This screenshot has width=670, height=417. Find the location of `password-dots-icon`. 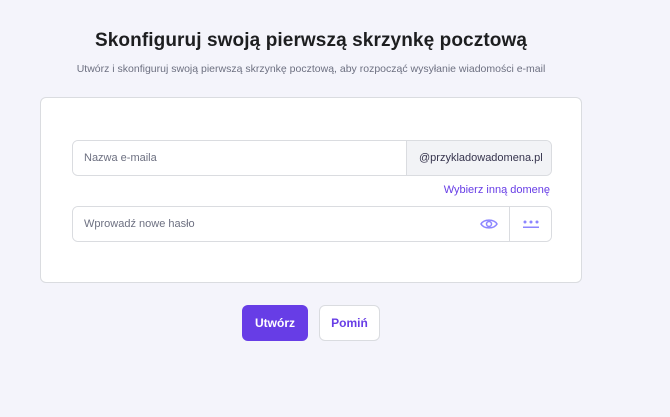

password-dots-icon is located at coordinates (530, 224).